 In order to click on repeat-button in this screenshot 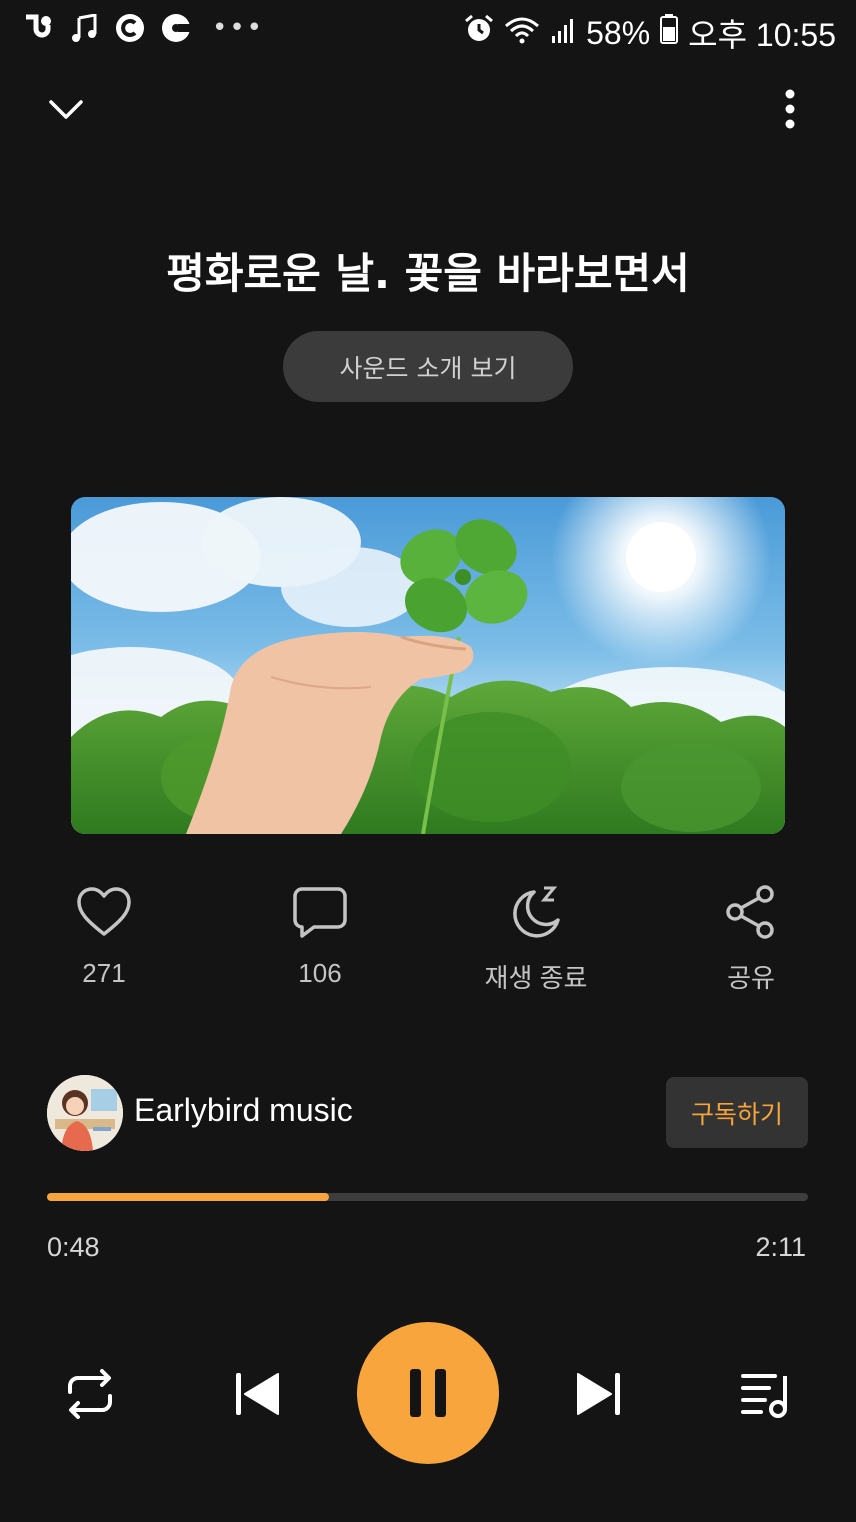, I will do `click(90, 1394)`.